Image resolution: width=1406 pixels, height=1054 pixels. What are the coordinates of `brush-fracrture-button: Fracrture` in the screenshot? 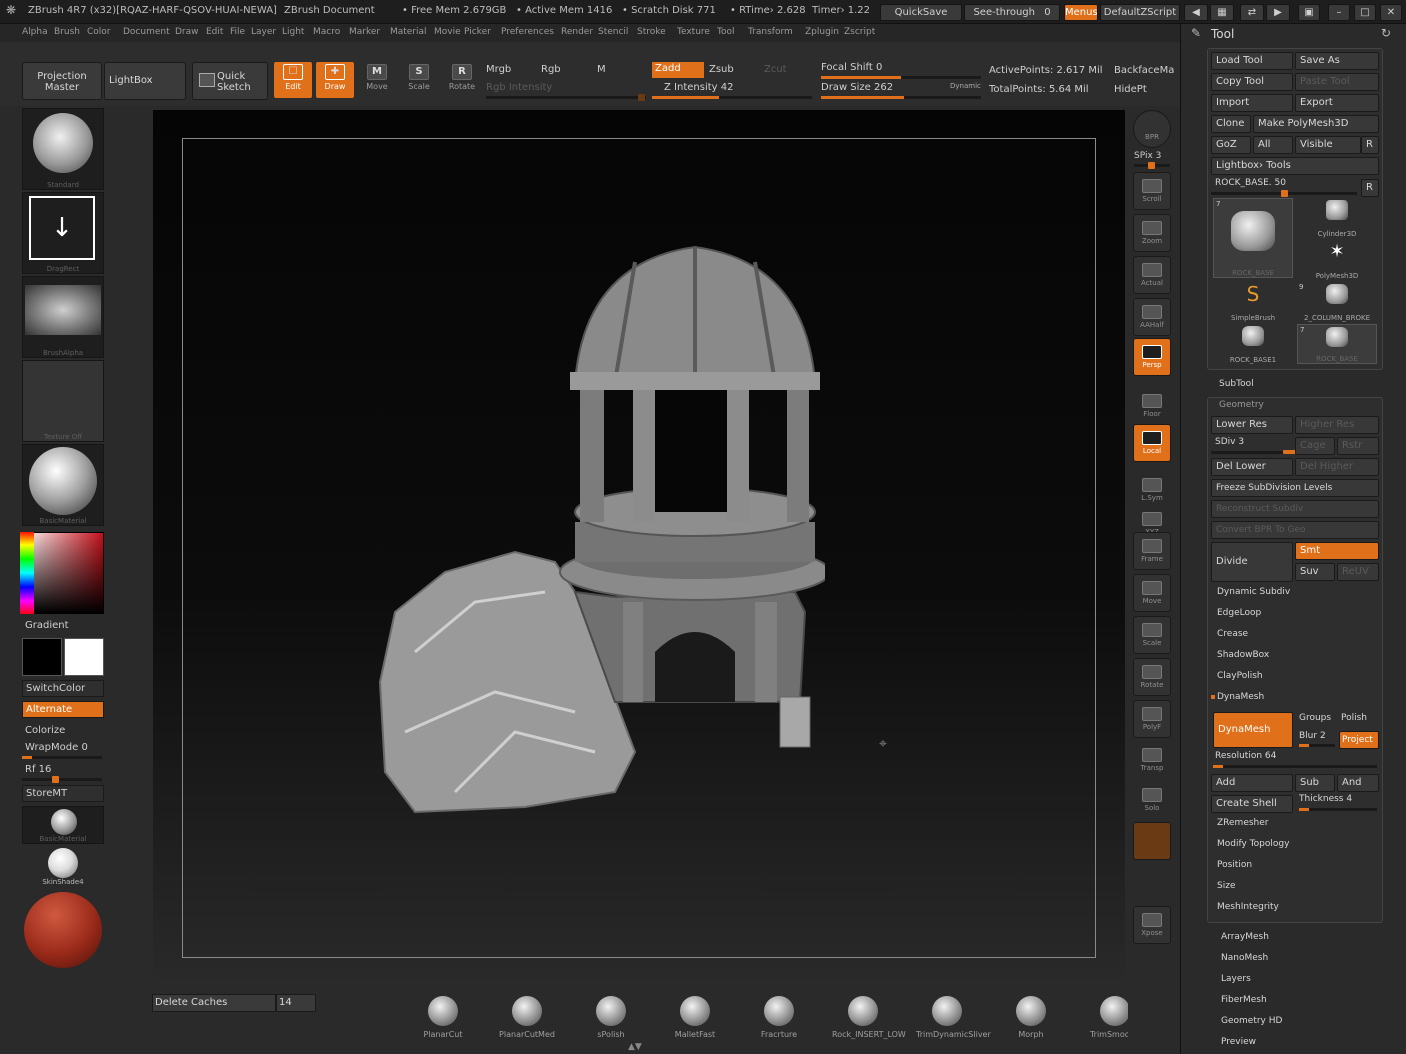 It's located at (779, 1017).